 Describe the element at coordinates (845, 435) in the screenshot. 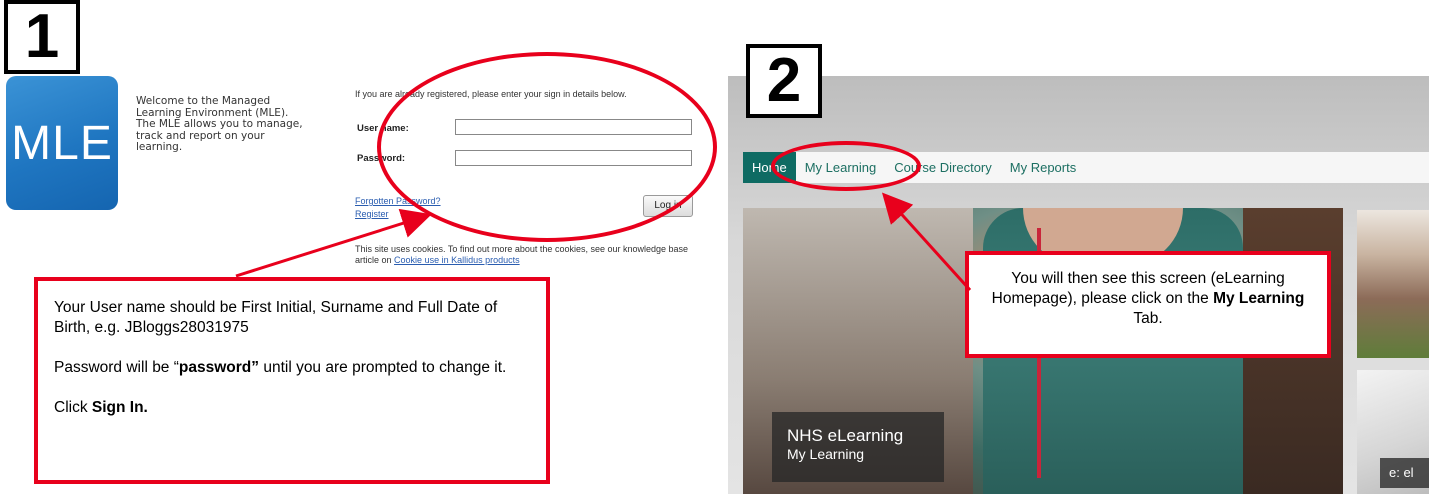

I see `hero-title: NHS eLearning` at that location.